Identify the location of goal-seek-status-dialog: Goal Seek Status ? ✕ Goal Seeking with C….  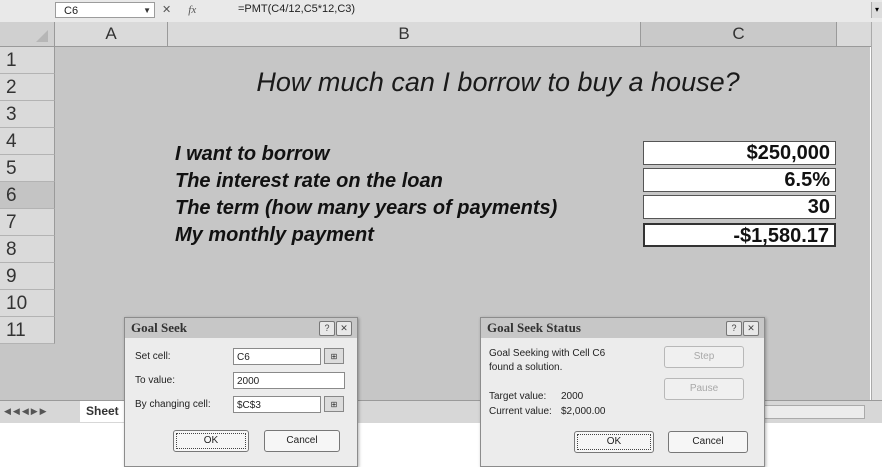
(622, 392).